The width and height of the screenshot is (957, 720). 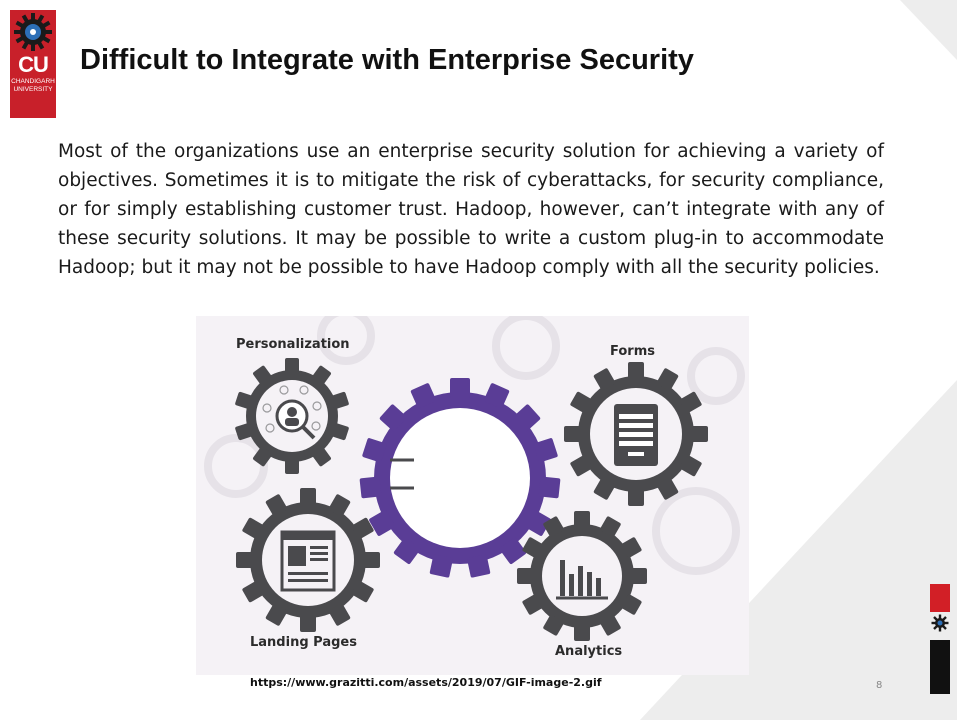 I want to click on university-logo: CU CHANDIGARH UNIVERSITY, so click(x=33, y=64).